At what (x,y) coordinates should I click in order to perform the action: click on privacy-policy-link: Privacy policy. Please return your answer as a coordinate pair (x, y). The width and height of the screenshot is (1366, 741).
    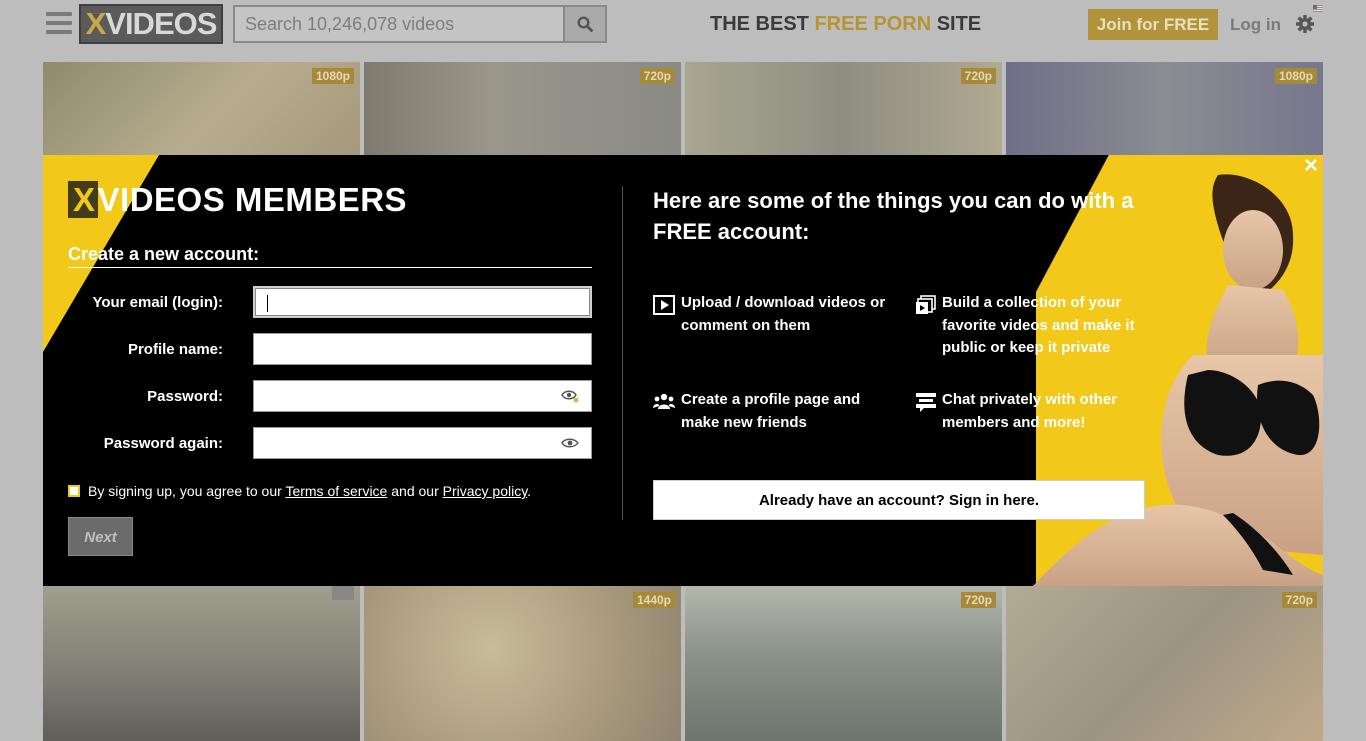
    Looking at the image, I should click on (485, 491).